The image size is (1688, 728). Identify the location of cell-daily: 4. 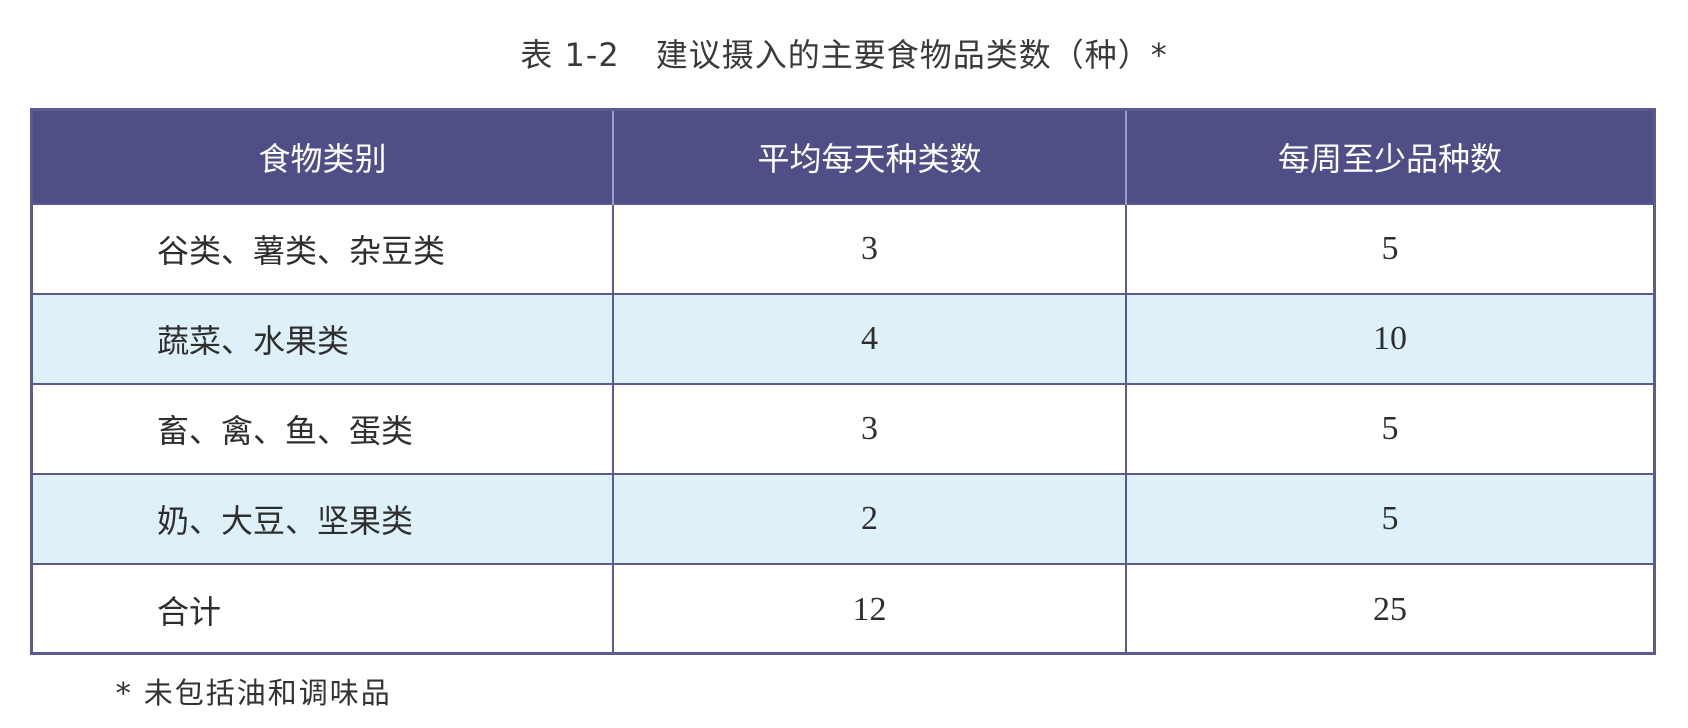
(870, 338).